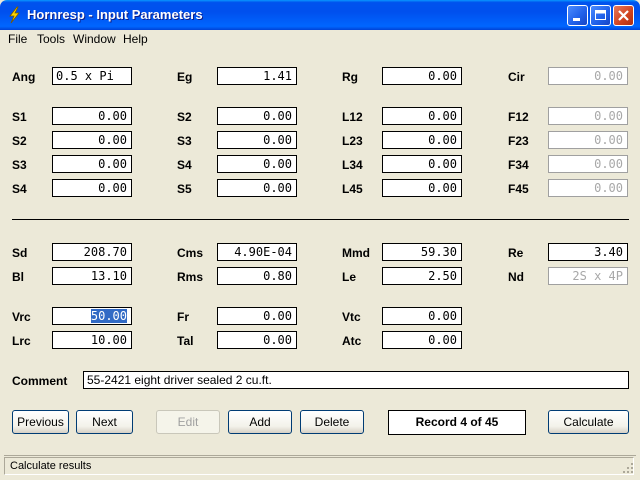  Describe the element at coordinates (24, 77) in the screenshot. I see `label-ang: Ang` at that location.